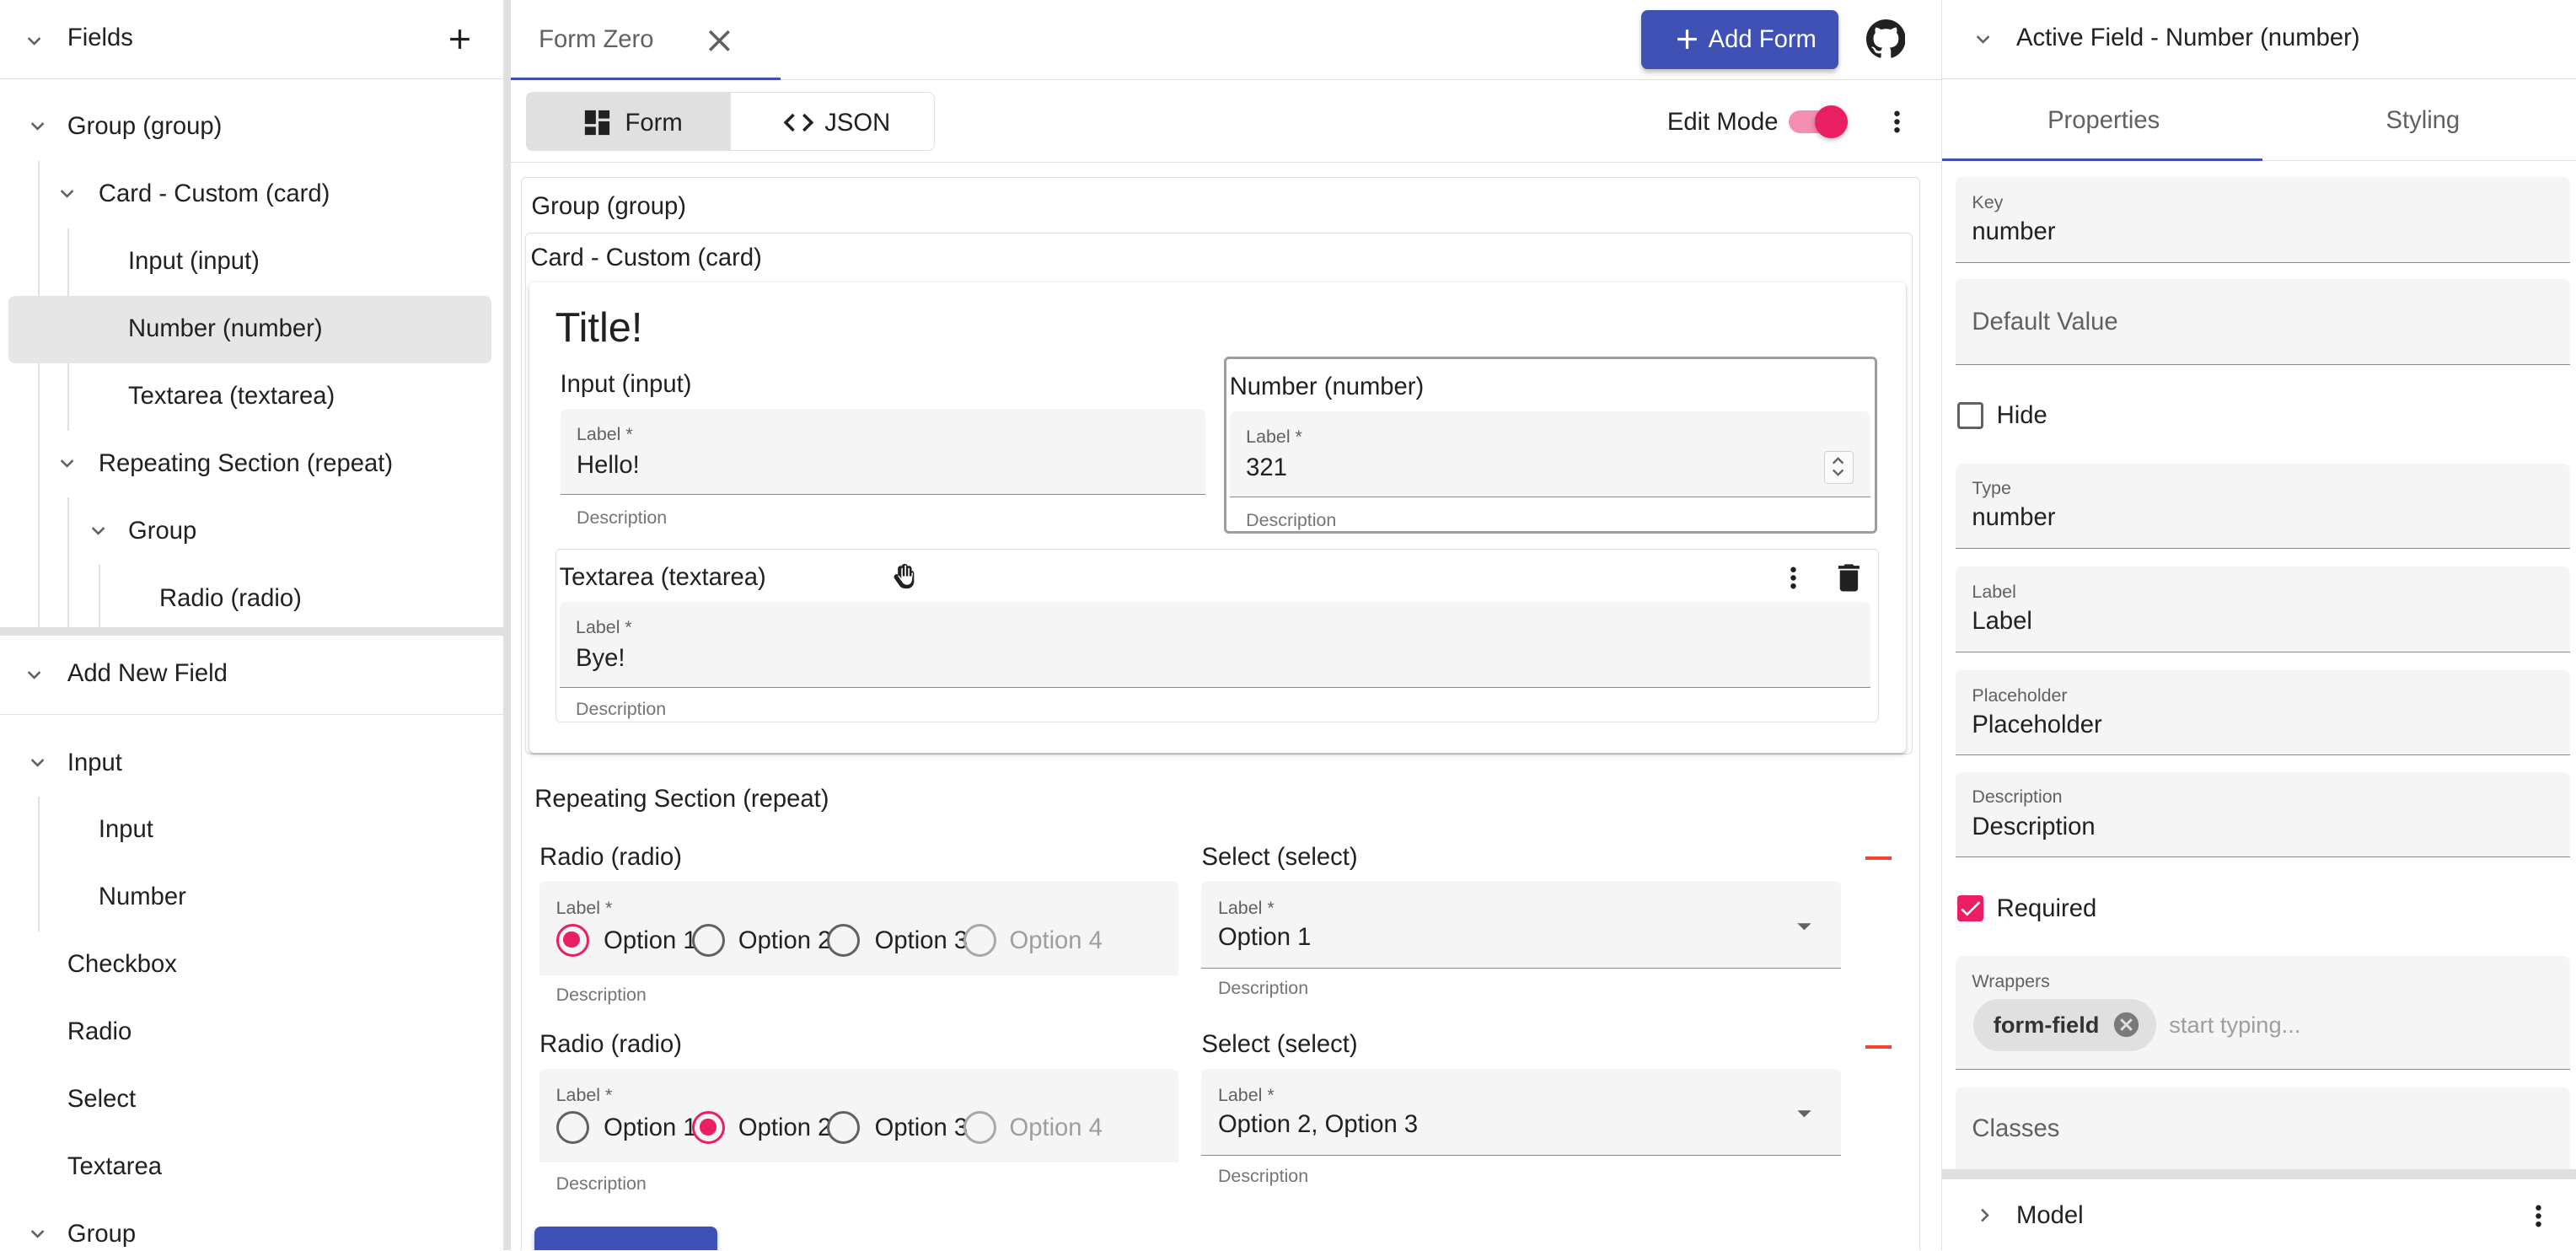  What do you see at coordinates (2262, 220) in the screenshot?
I see `key-field: Key number` at bounding box center [2262, 220].